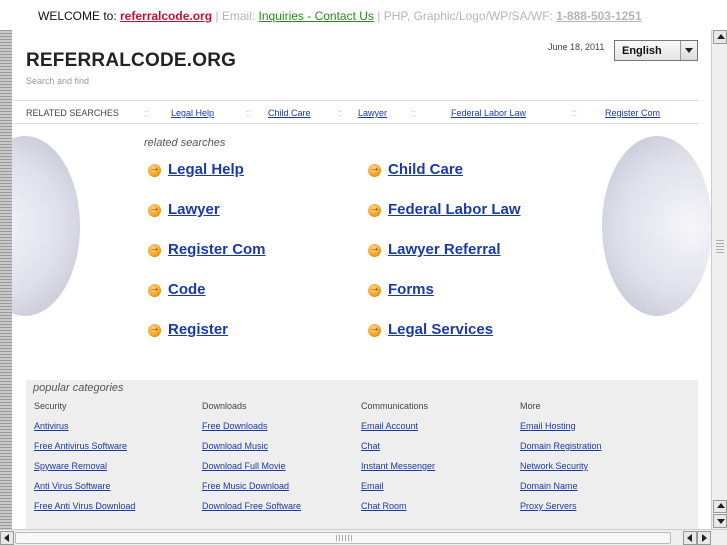 The image size is (727, 545). What do you see at coordinates (6, 280) in the screenshot?
I see `left-frame-stripe` at bounding box center [6, 280].